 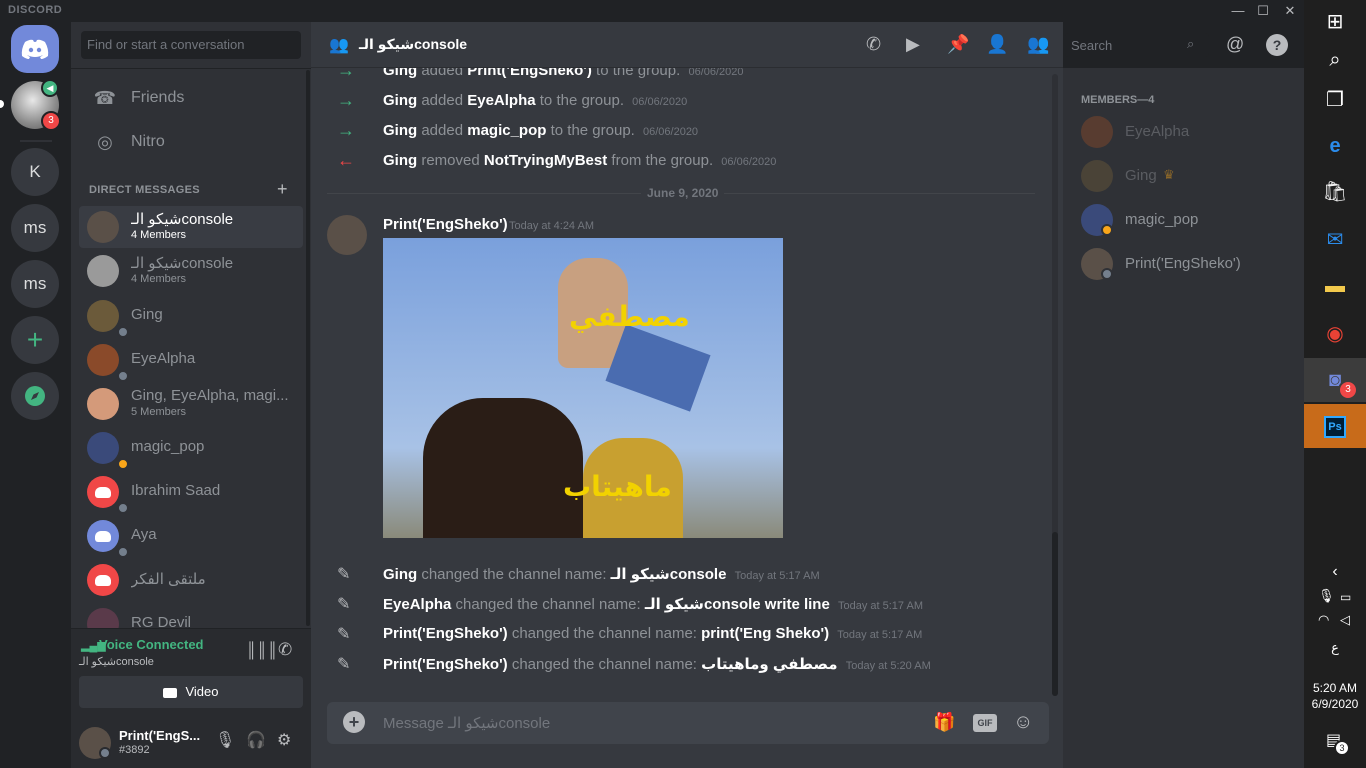 What do you see at coordinates (417, 604) in the screenshot?
I see `sys-user: EyeAlpha` at bounding box center [417, 604].